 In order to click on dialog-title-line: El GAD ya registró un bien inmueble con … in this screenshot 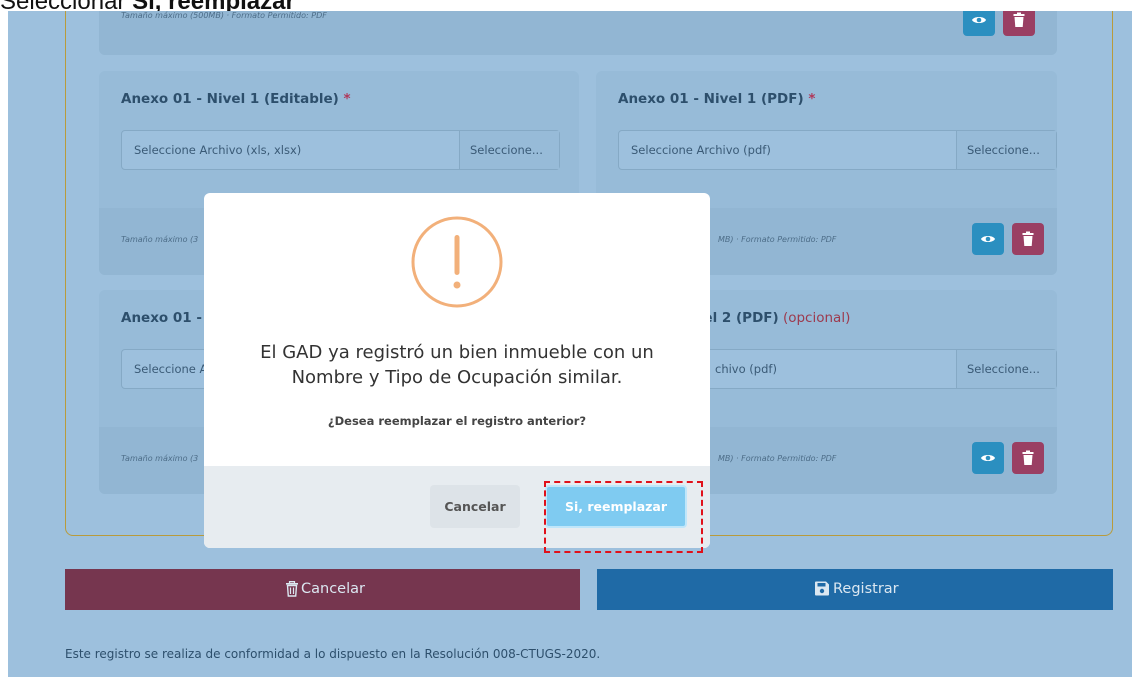, I will do `click(457, 352)`.